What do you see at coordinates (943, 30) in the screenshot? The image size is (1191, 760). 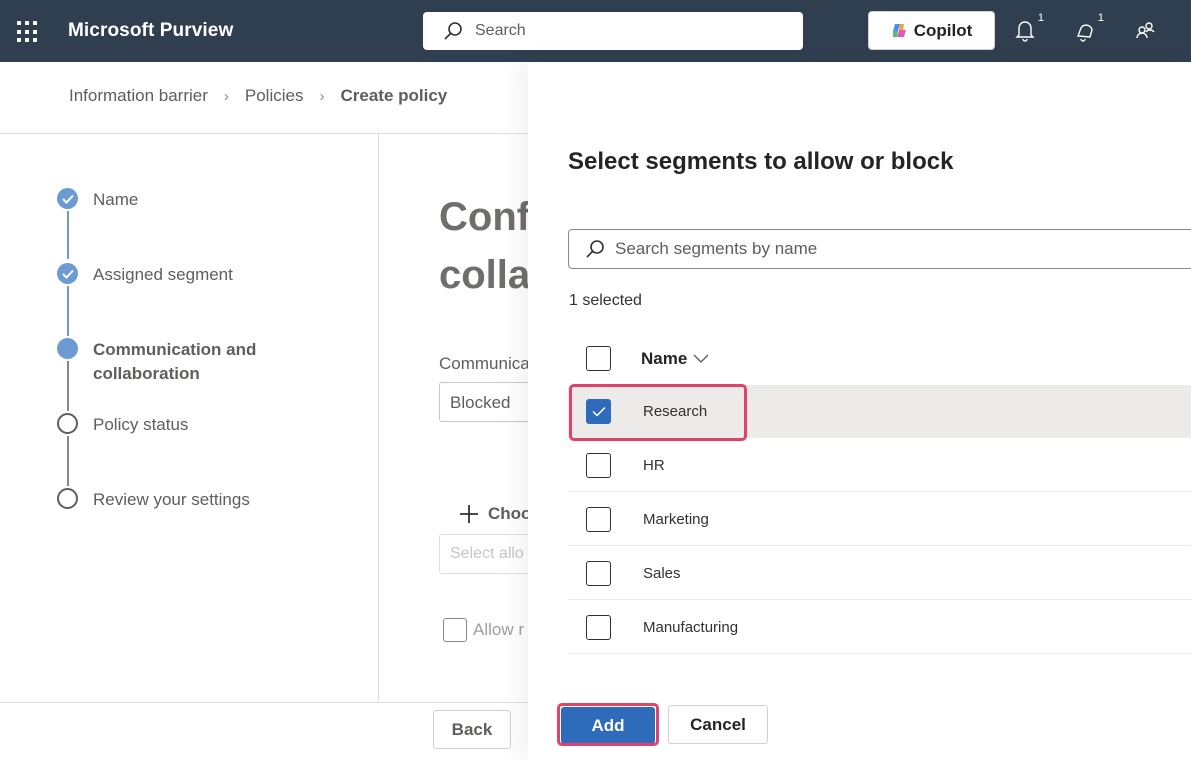 I see `copilot-label: Copilot` at bounding box center [943, 30].